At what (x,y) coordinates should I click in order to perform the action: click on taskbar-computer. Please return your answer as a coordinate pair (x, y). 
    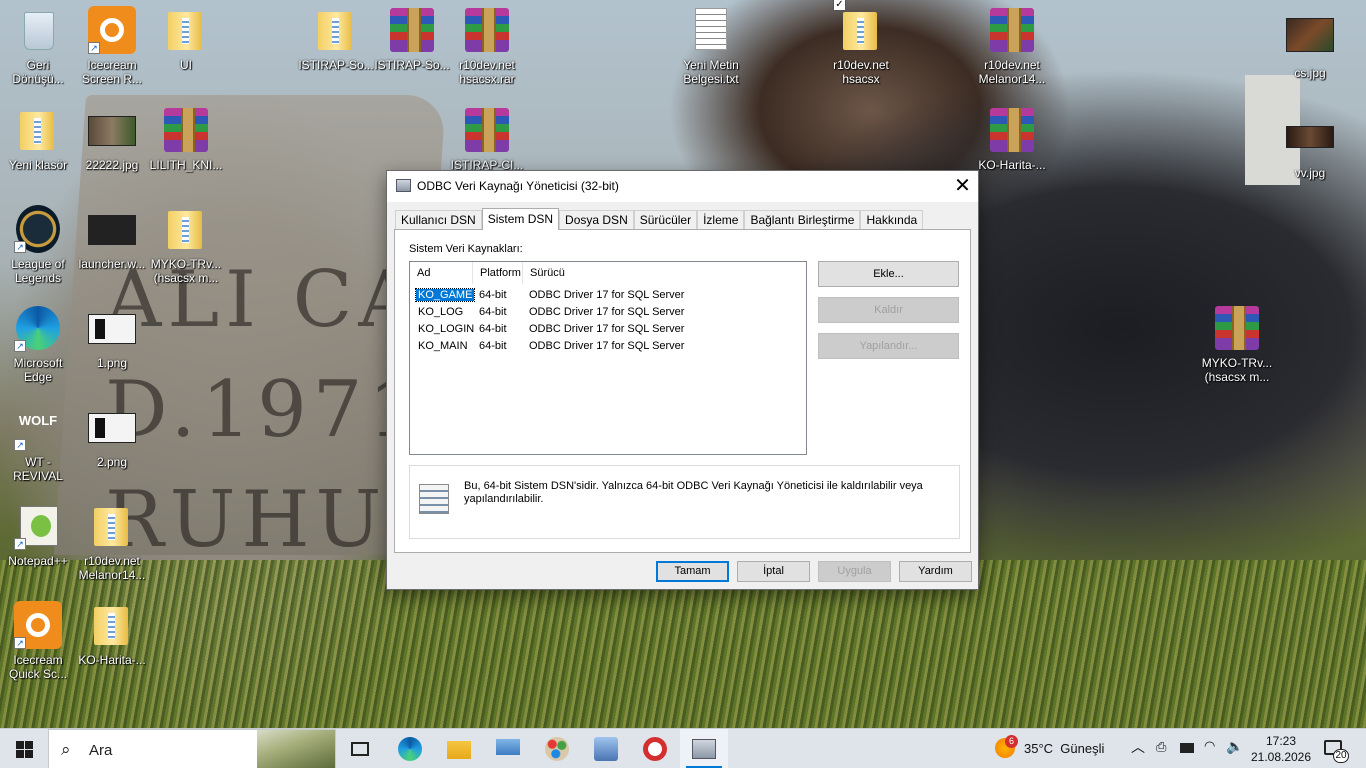
    Looking at the image, I should click on (508, 748).